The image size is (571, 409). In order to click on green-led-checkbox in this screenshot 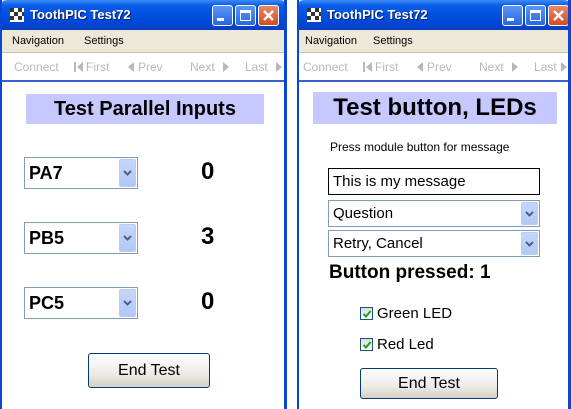, I will do `click(366, 313)`.